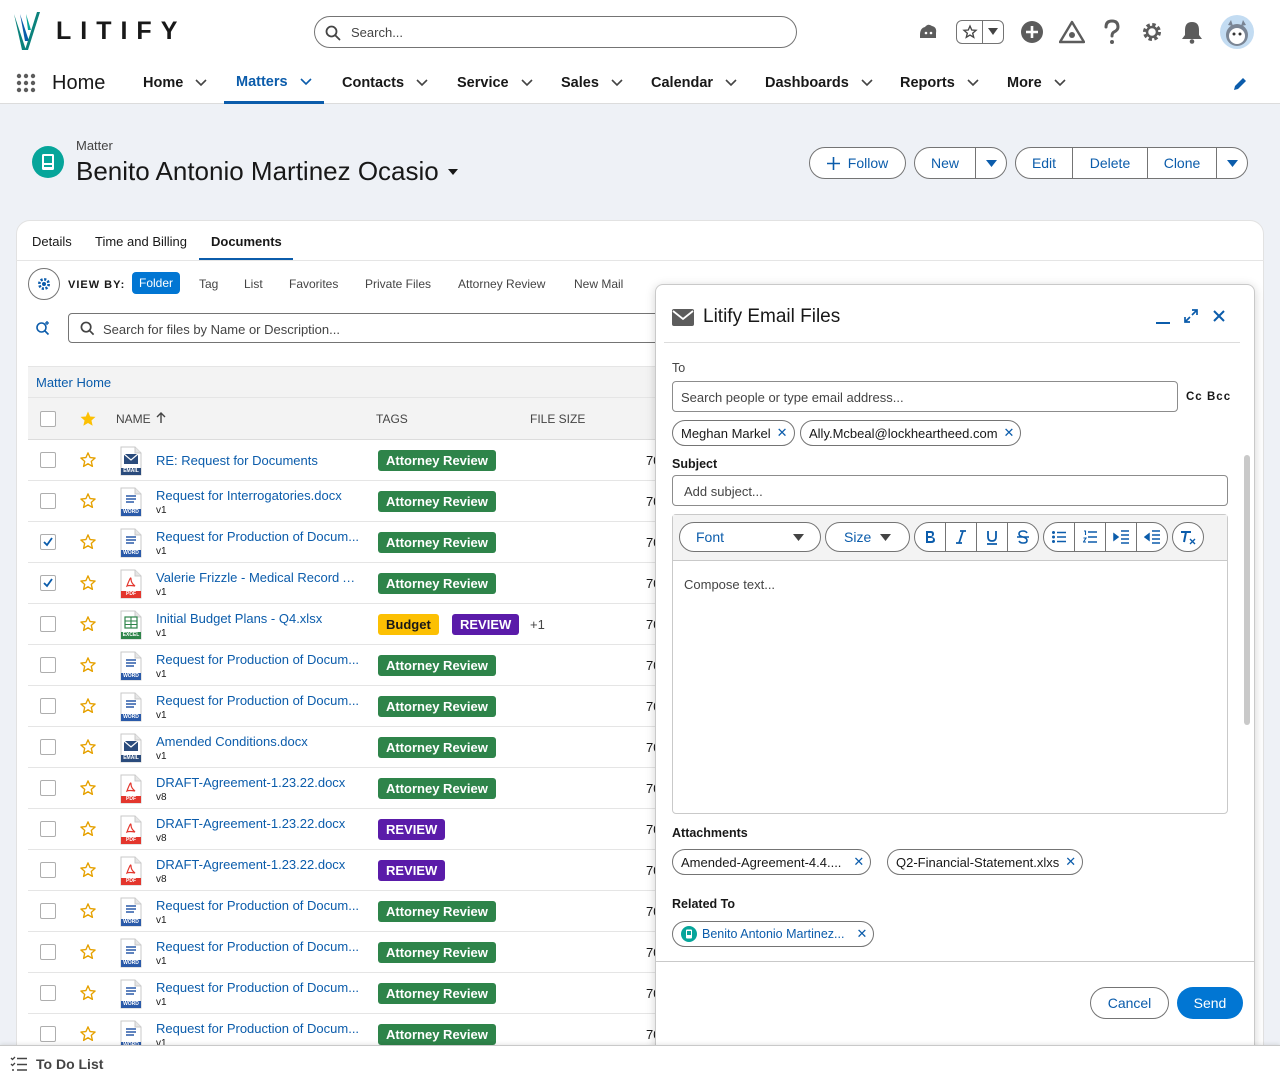 The height and width of the screenshot is (1085, 1280). Describe the element at coordinates (694, 83) in the screenshot. I see `nav-tab-calendar: Calendar` at that location.